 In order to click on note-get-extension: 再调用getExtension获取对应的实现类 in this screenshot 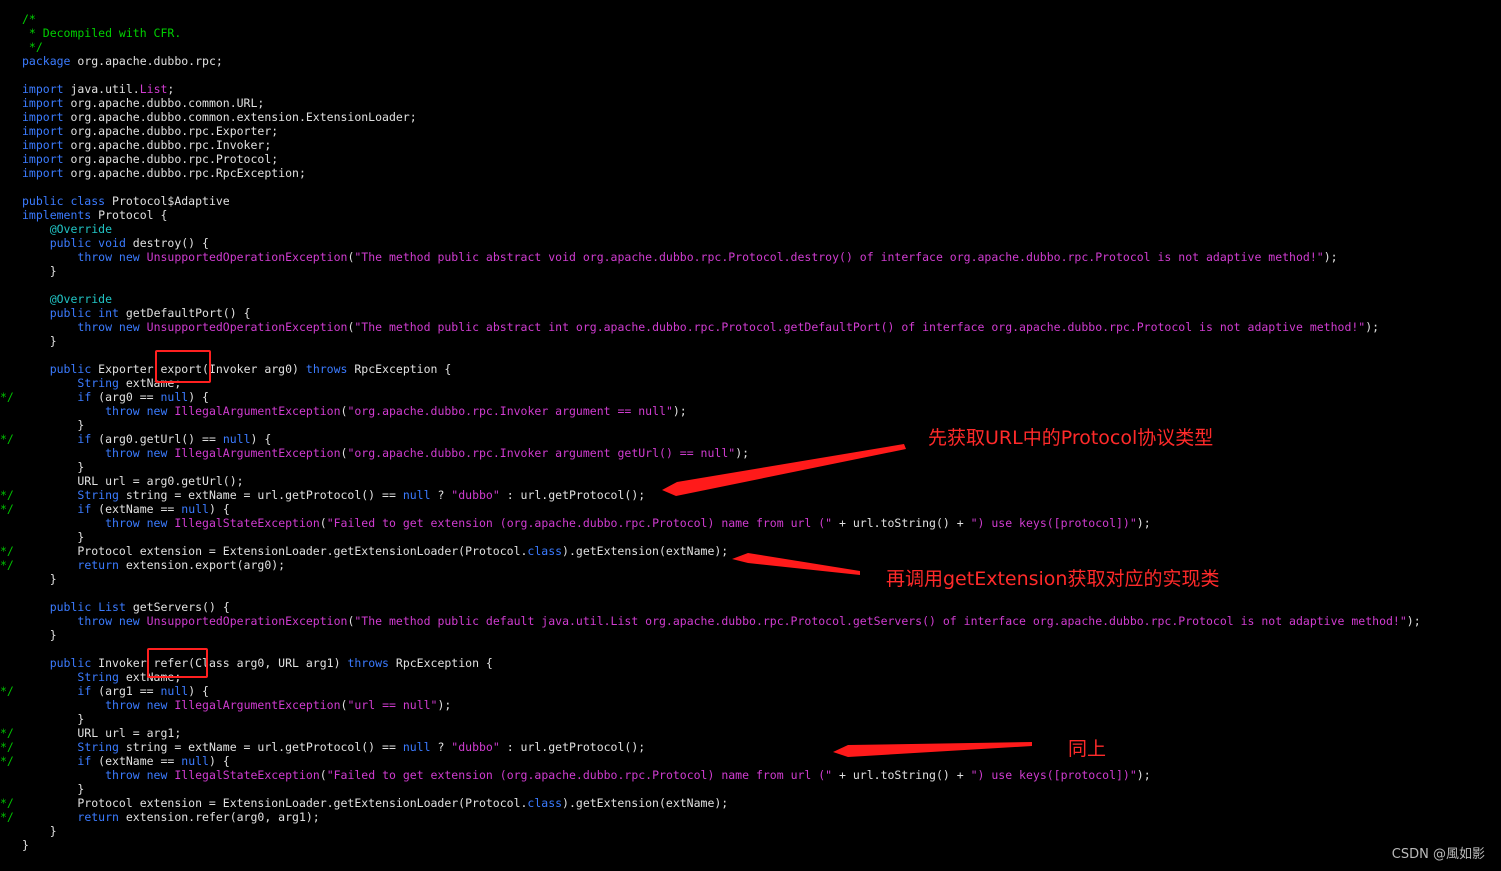, I will do `click(1053, 579)`.